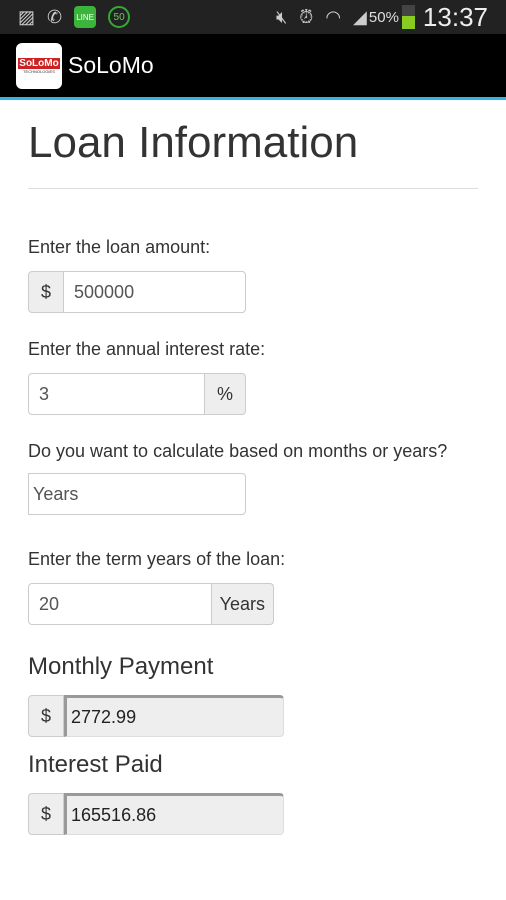  I want to click on interest-rate-group: 3 %, so click(137, 394).